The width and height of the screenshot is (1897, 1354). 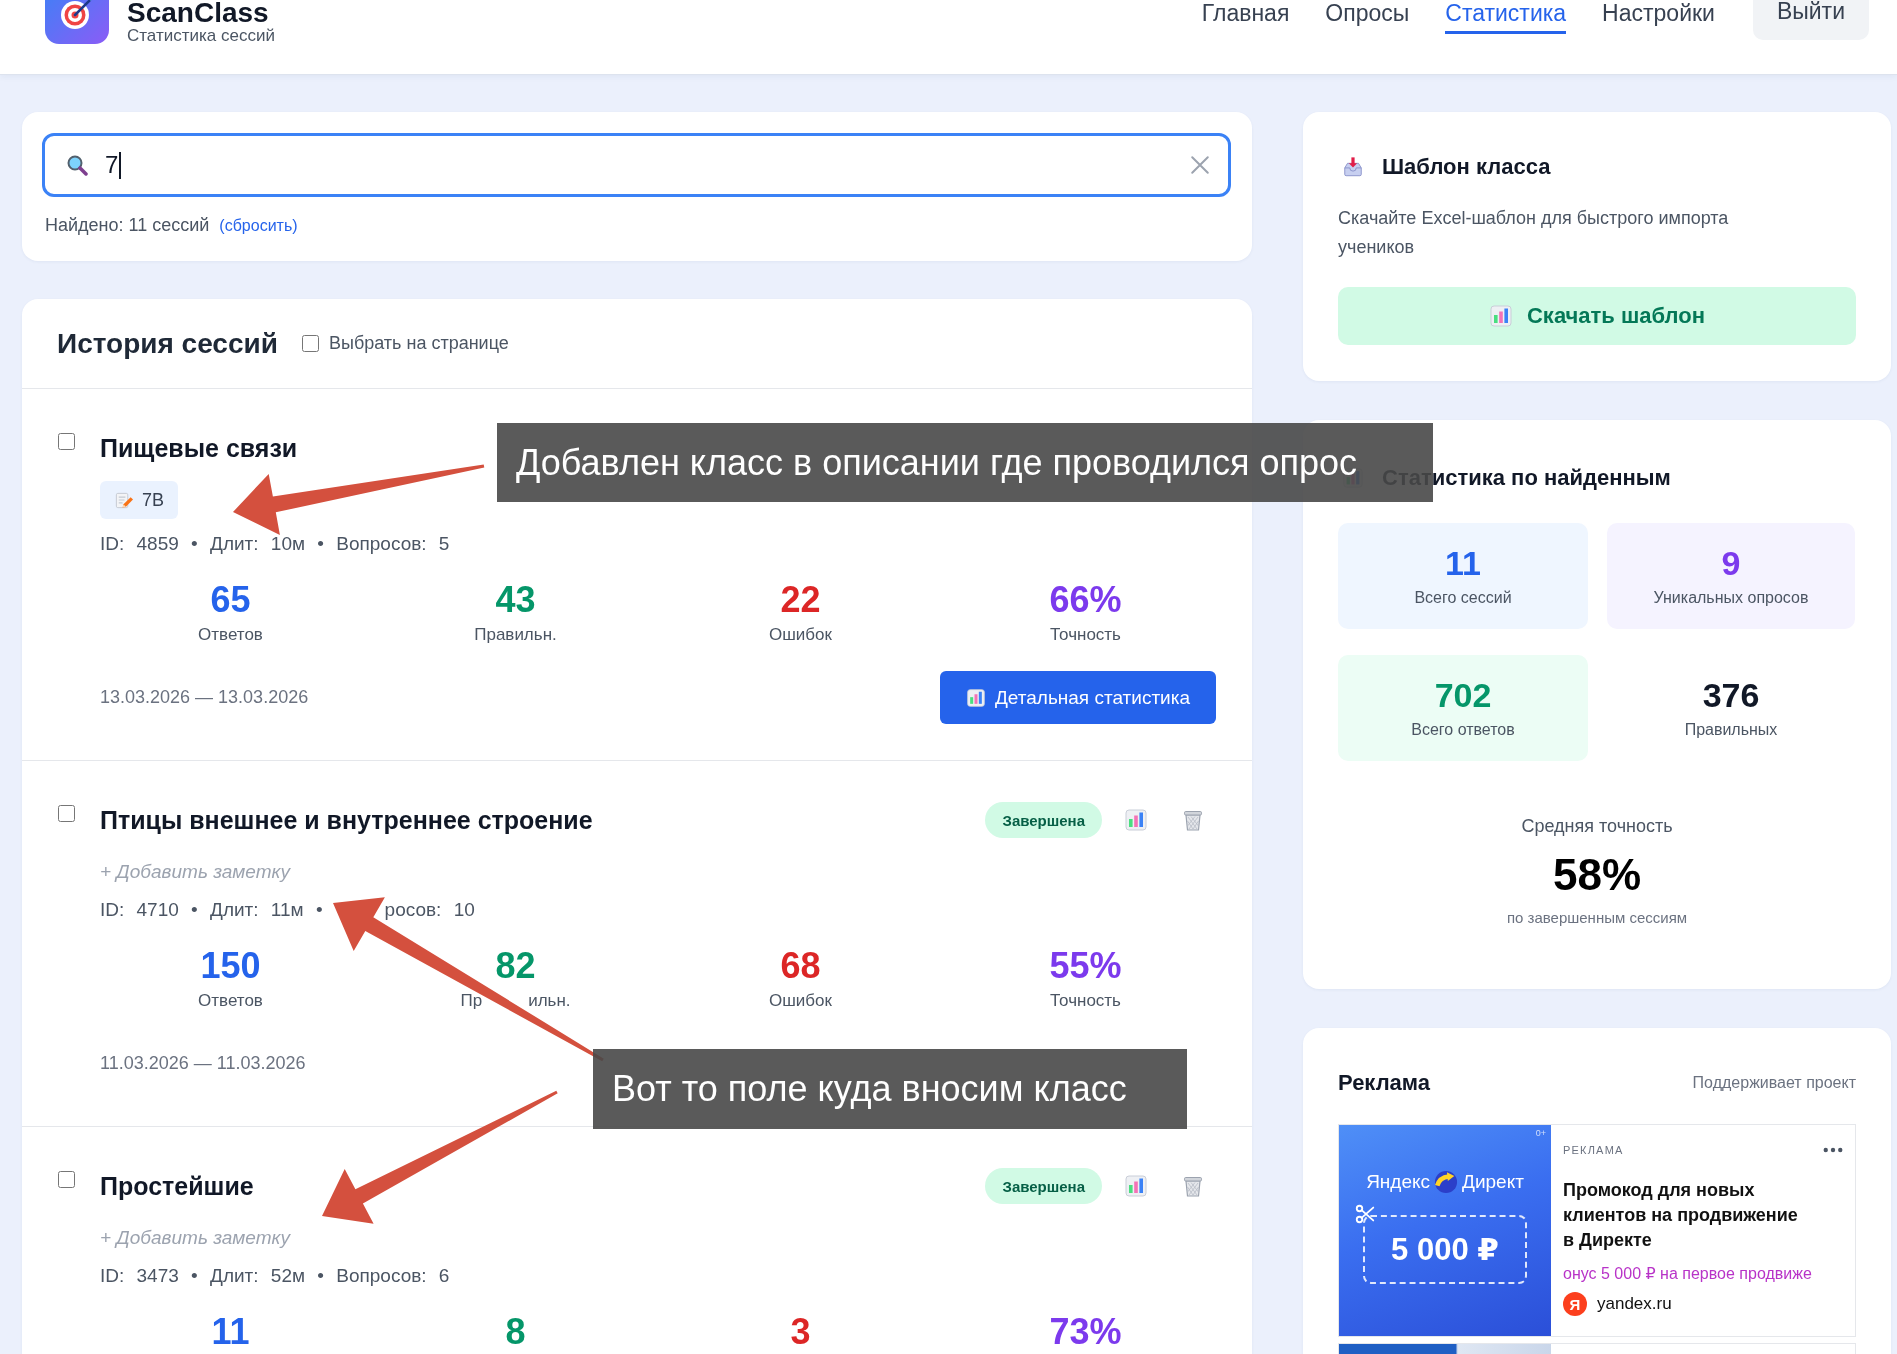 I want to click on session-title: Пищевые связи, so click(x=199, y=448).